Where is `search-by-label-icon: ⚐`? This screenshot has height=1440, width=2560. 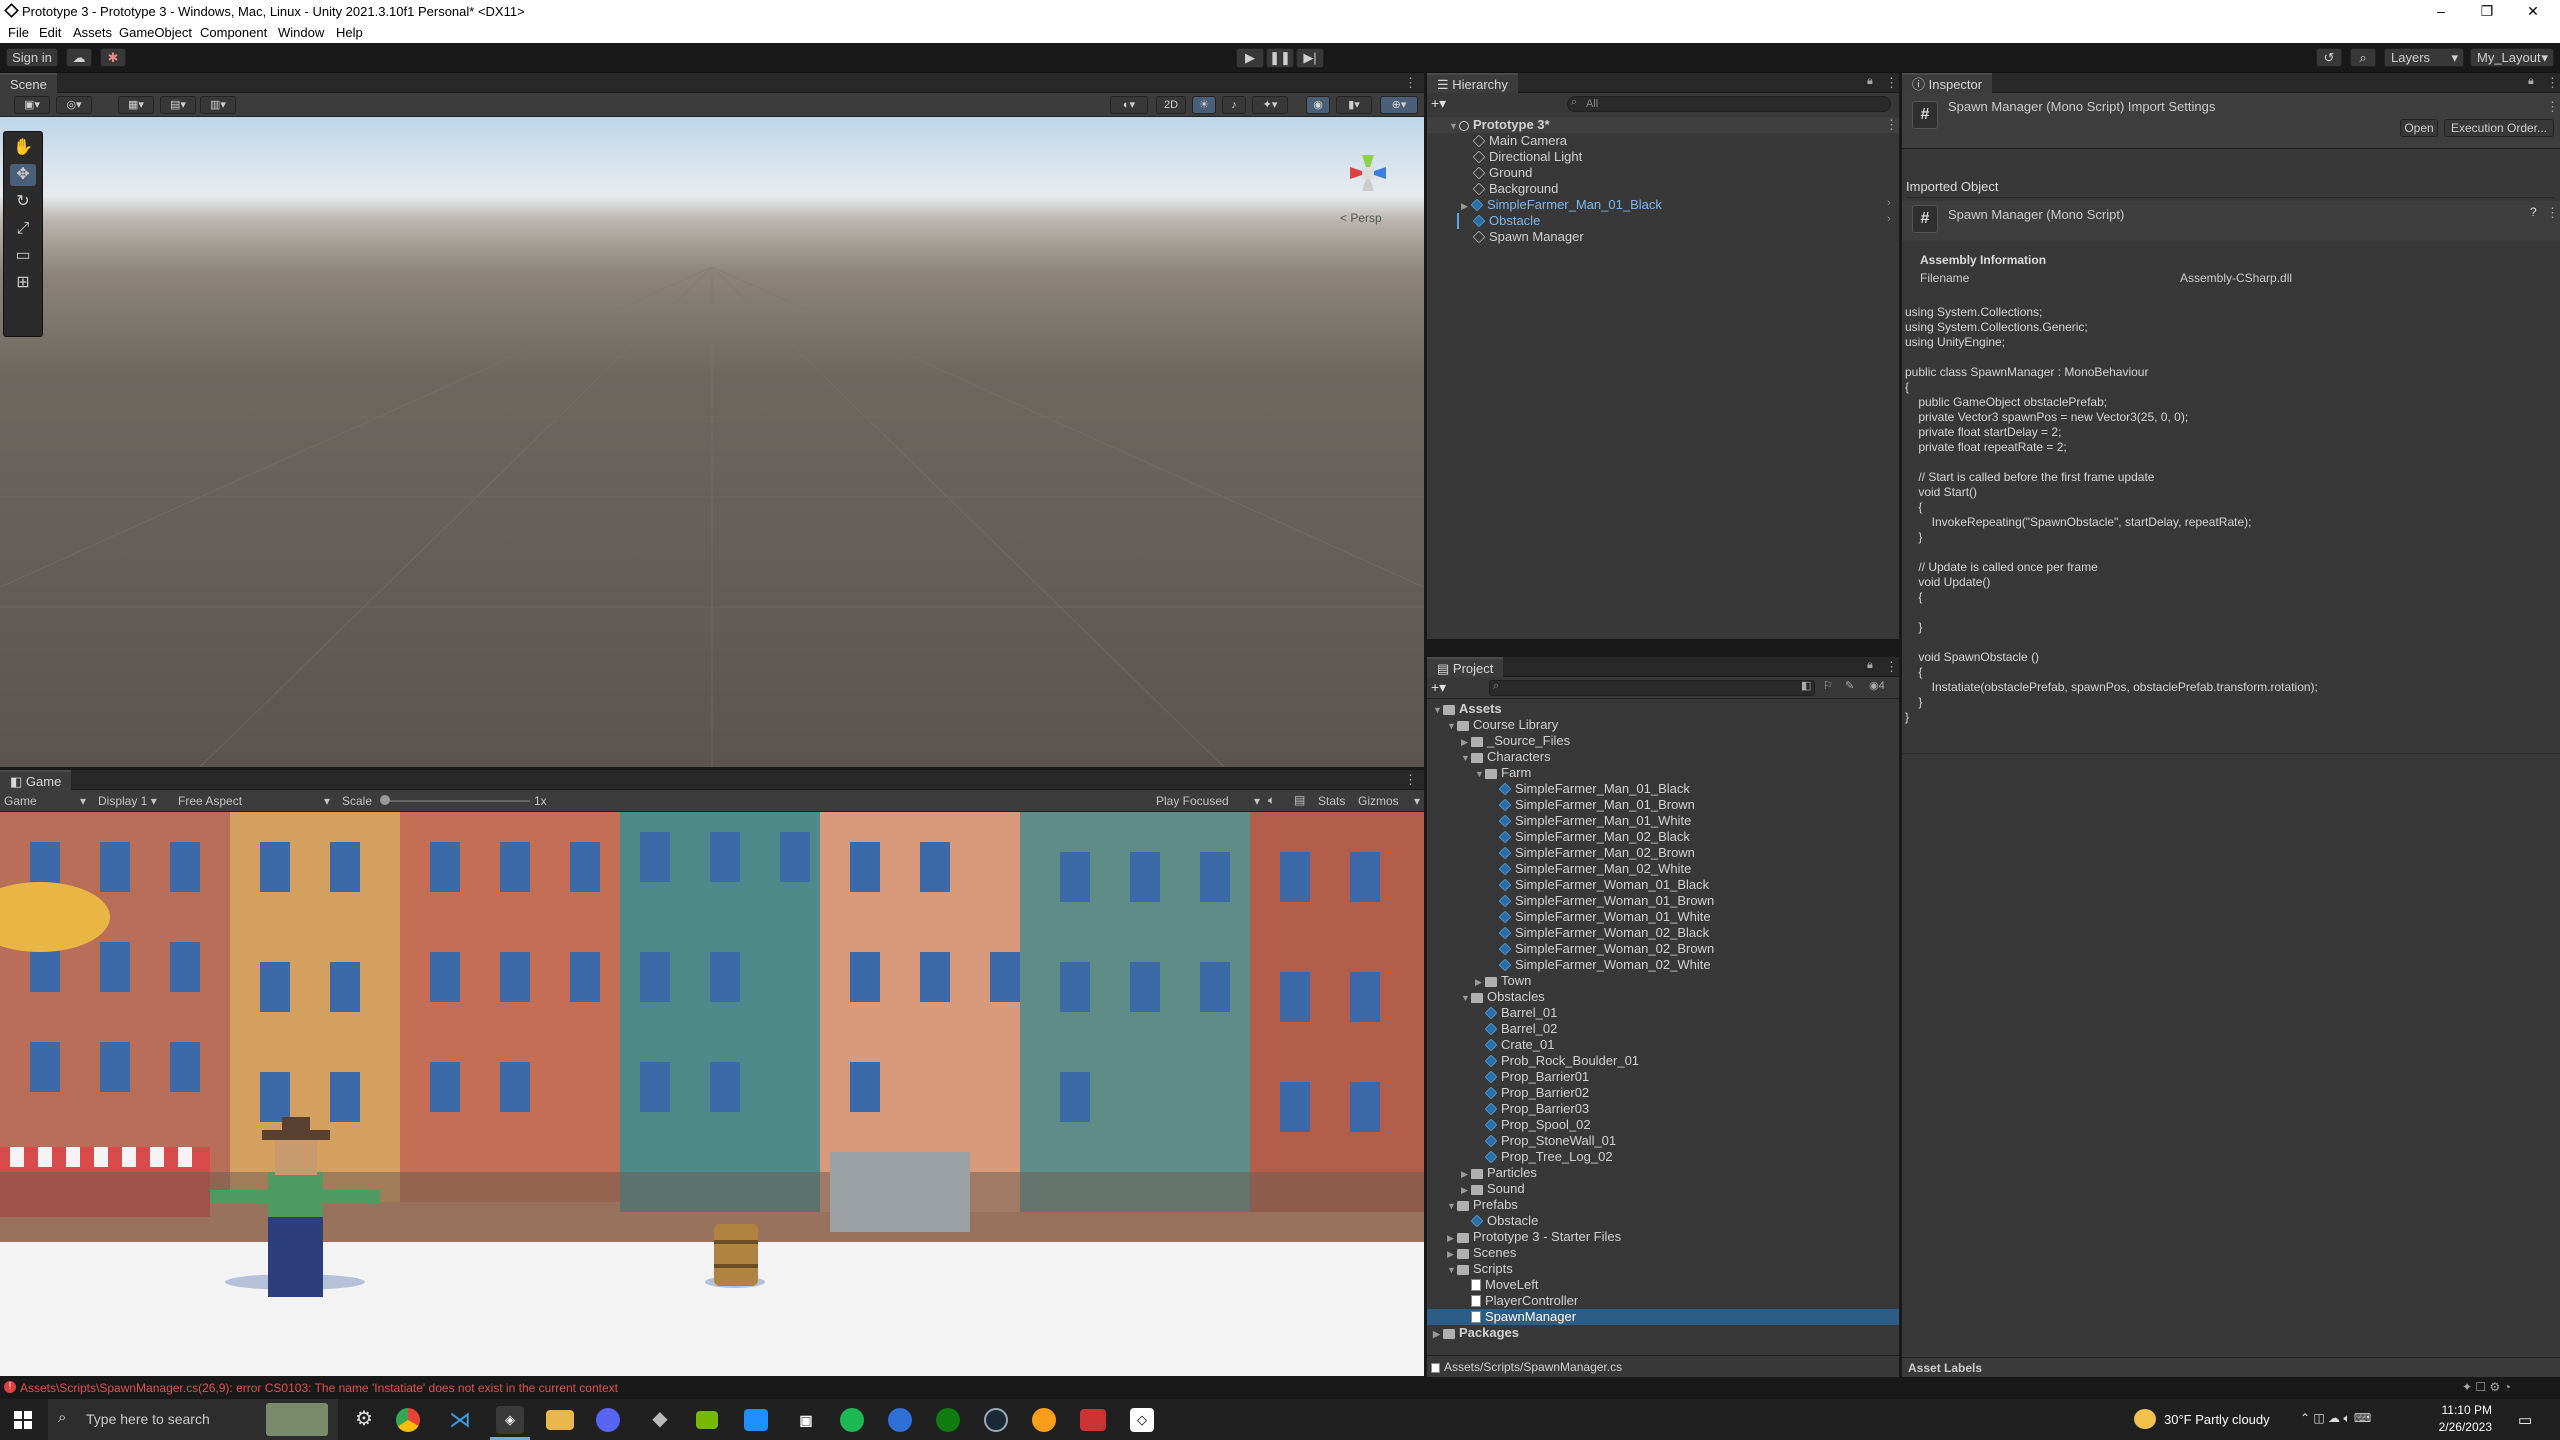
search-by-label-icon: ⚐ is located at coordinates (1828, 685).